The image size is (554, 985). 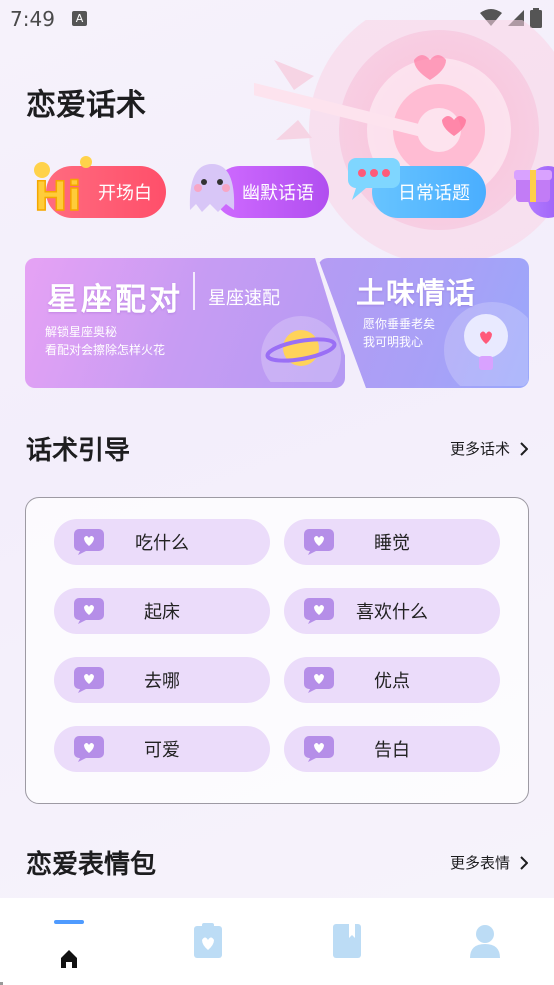 I want to click on lightbulb-heart-icon, so click(x=486, y=344).